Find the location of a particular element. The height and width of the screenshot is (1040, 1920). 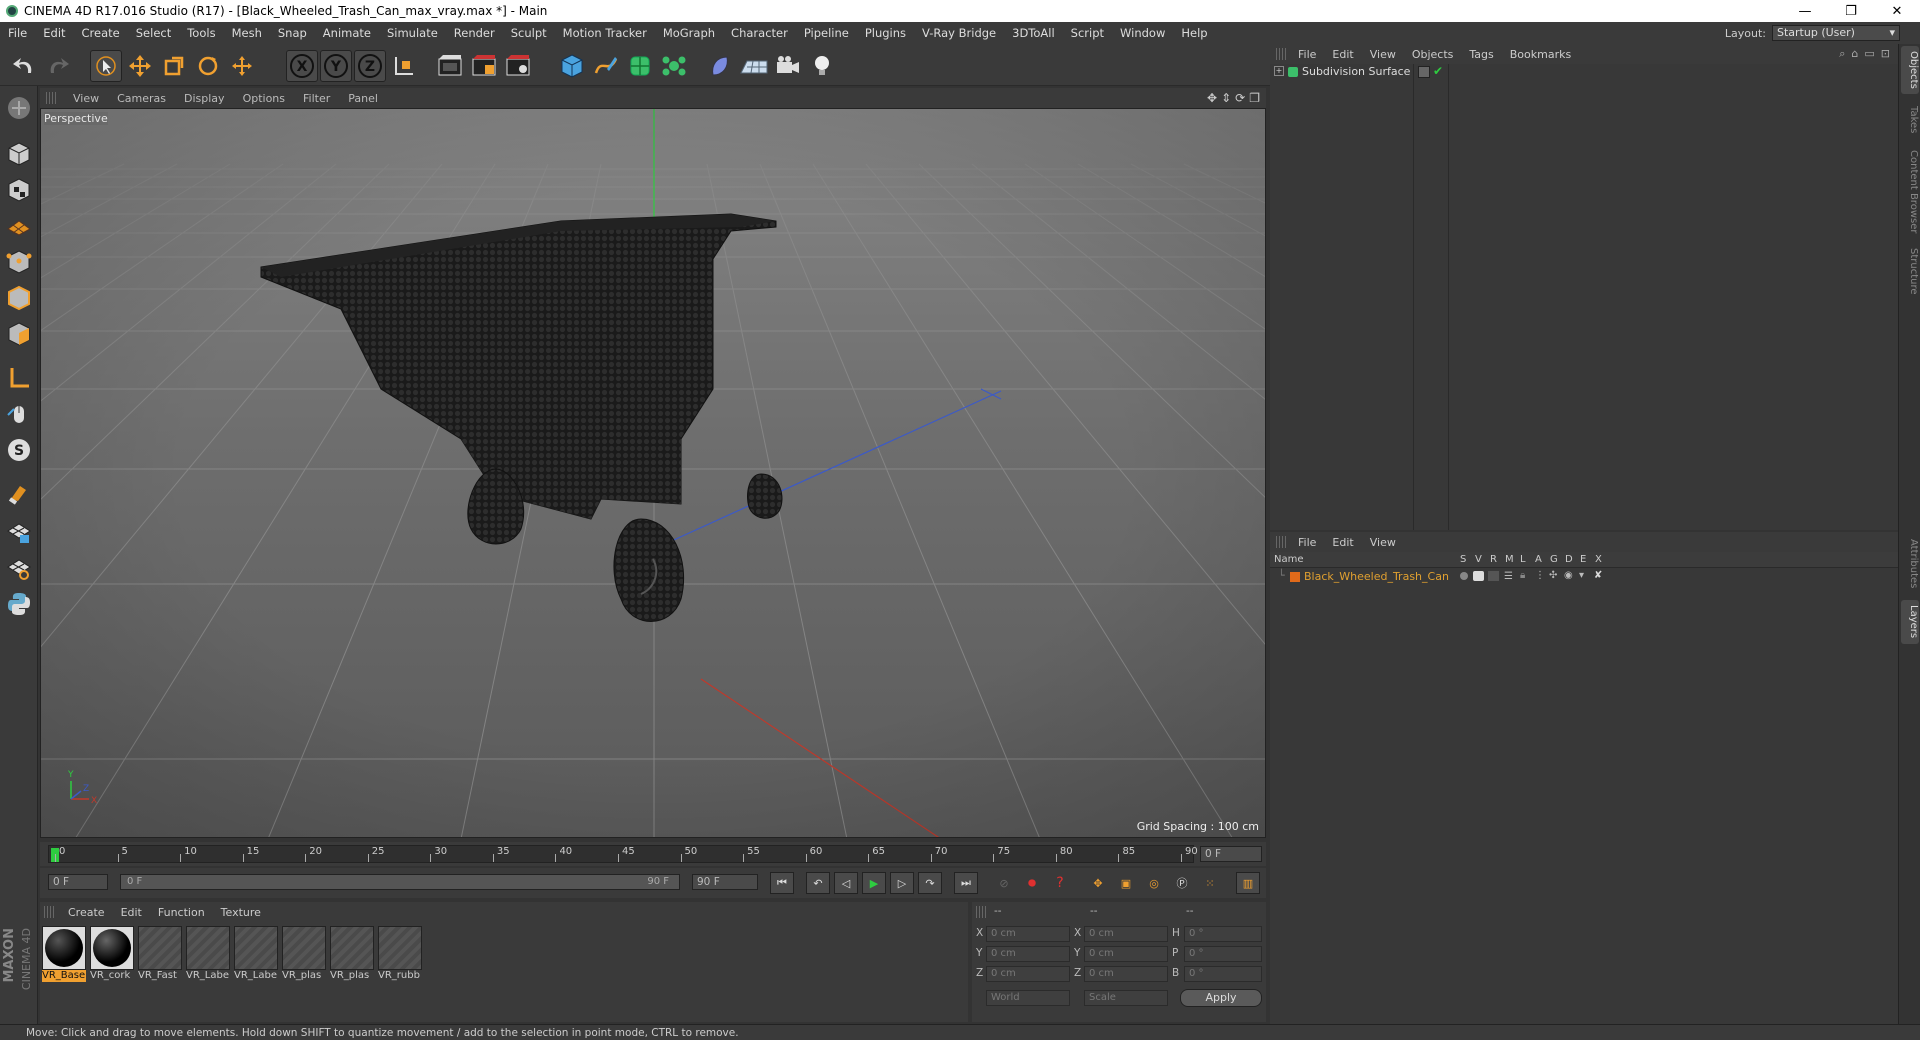

expressions-toggle-icon: ▾ is located at coordinates (1581, 575).